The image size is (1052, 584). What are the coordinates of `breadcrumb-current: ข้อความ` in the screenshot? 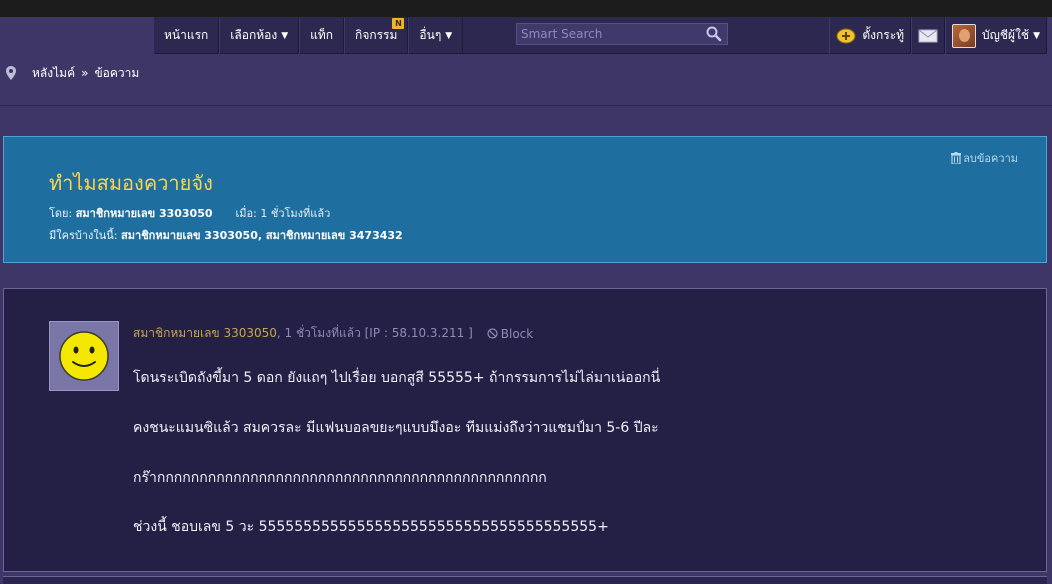 It's located at (117, 72).